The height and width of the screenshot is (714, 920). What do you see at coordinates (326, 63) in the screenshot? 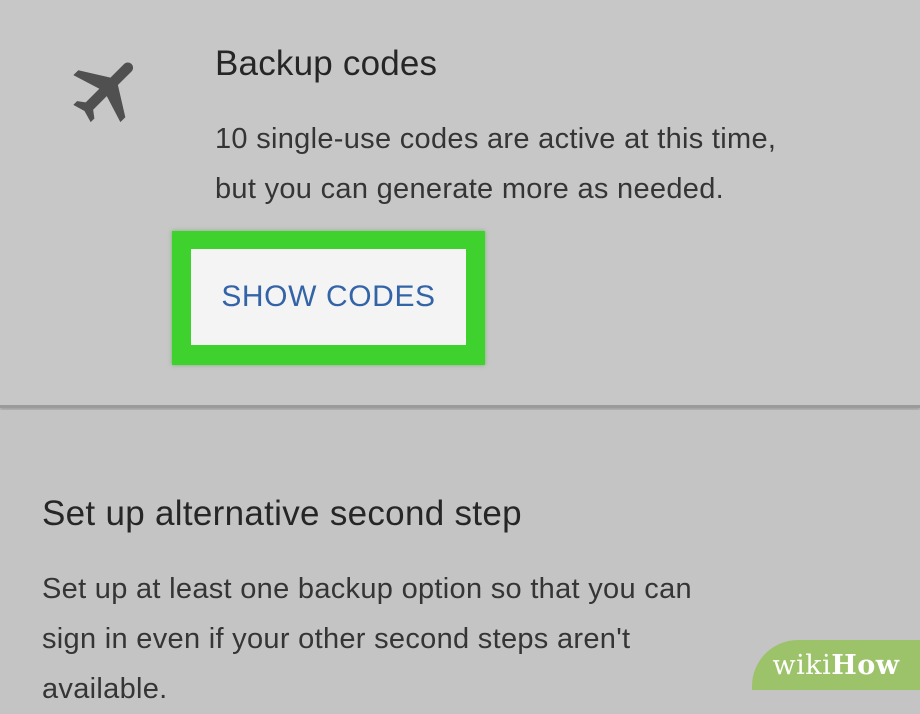
I see `backup-codes-title: Backup codes` at bounding box center [326, 63].